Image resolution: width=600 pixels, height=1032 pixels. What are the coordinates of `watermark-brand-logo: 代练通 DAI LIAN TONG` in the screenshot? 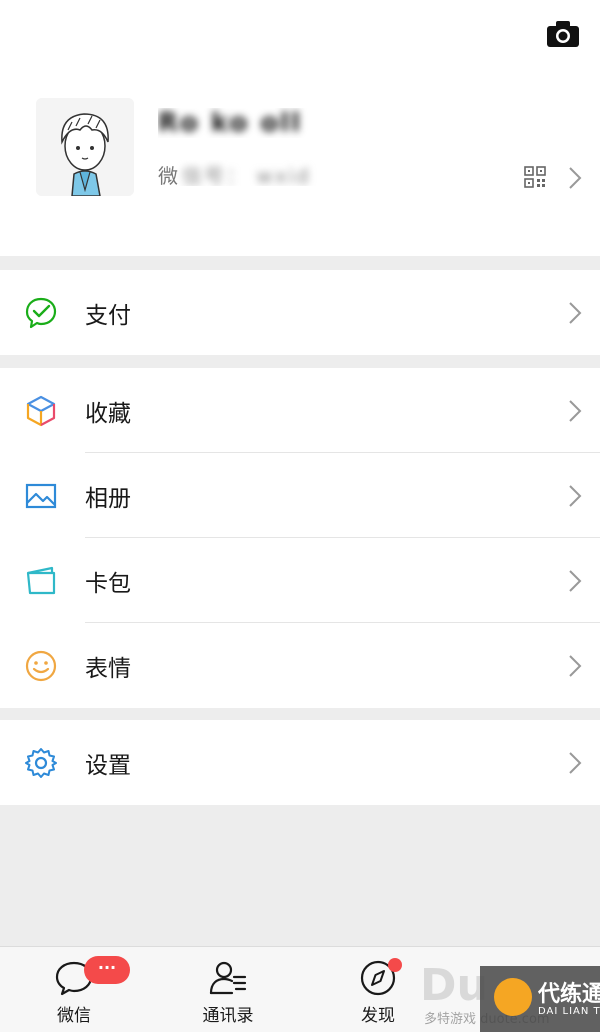 It's located at (540, 999).